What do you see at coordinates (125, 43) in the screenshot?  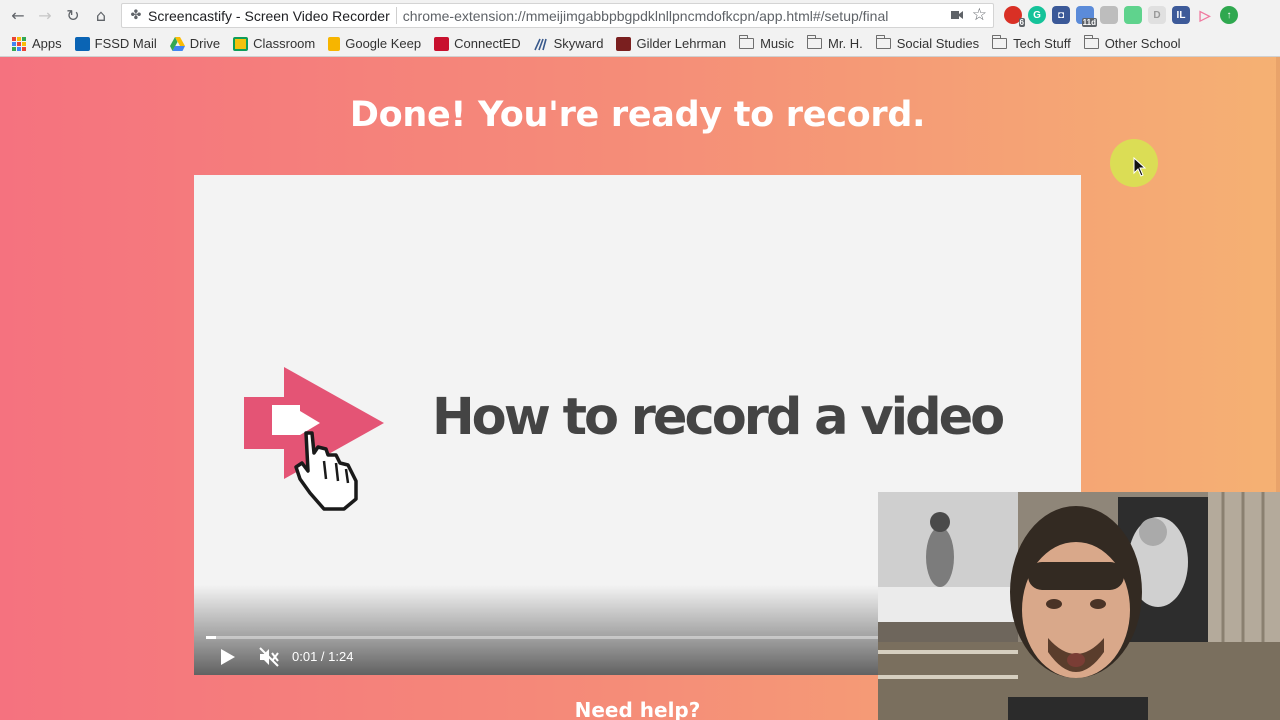 I see `bookmark-label: FSSD Mail` at bounding box center [125, 43].